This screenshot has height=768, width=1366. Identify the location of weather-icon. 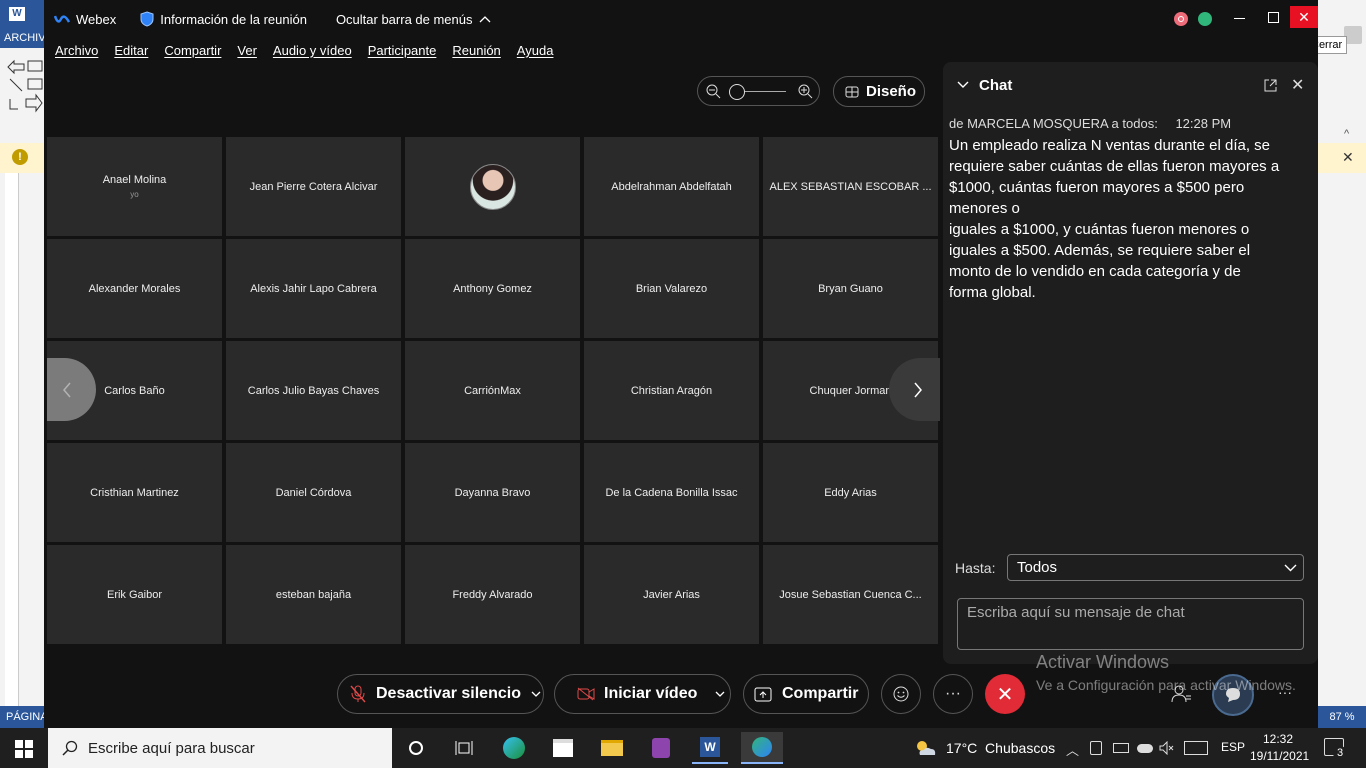
(926, 748).